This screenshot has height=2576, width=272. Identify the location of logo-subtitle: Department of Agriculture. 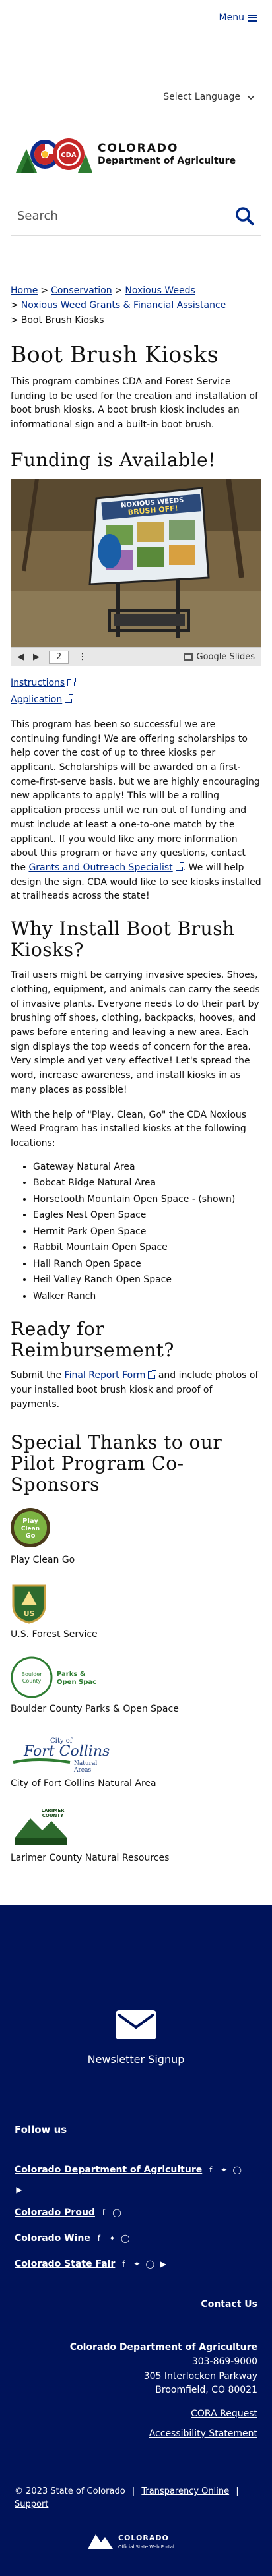
(167, 160).